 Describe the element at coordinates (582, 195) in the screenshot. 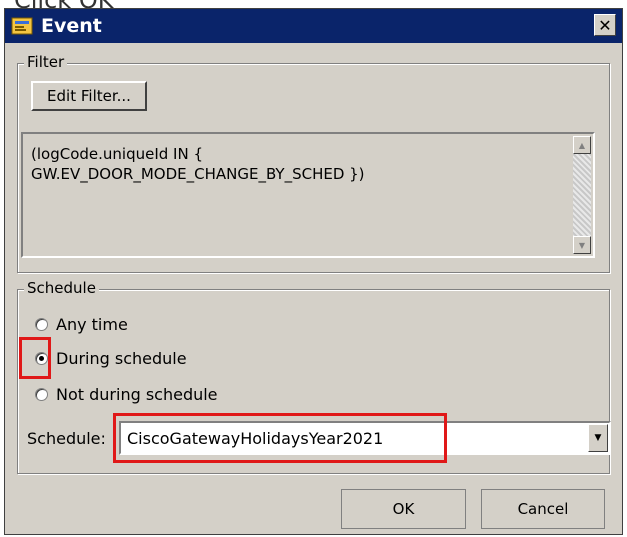

I see `filter-scrollbar: ▲ ▼` at that location.